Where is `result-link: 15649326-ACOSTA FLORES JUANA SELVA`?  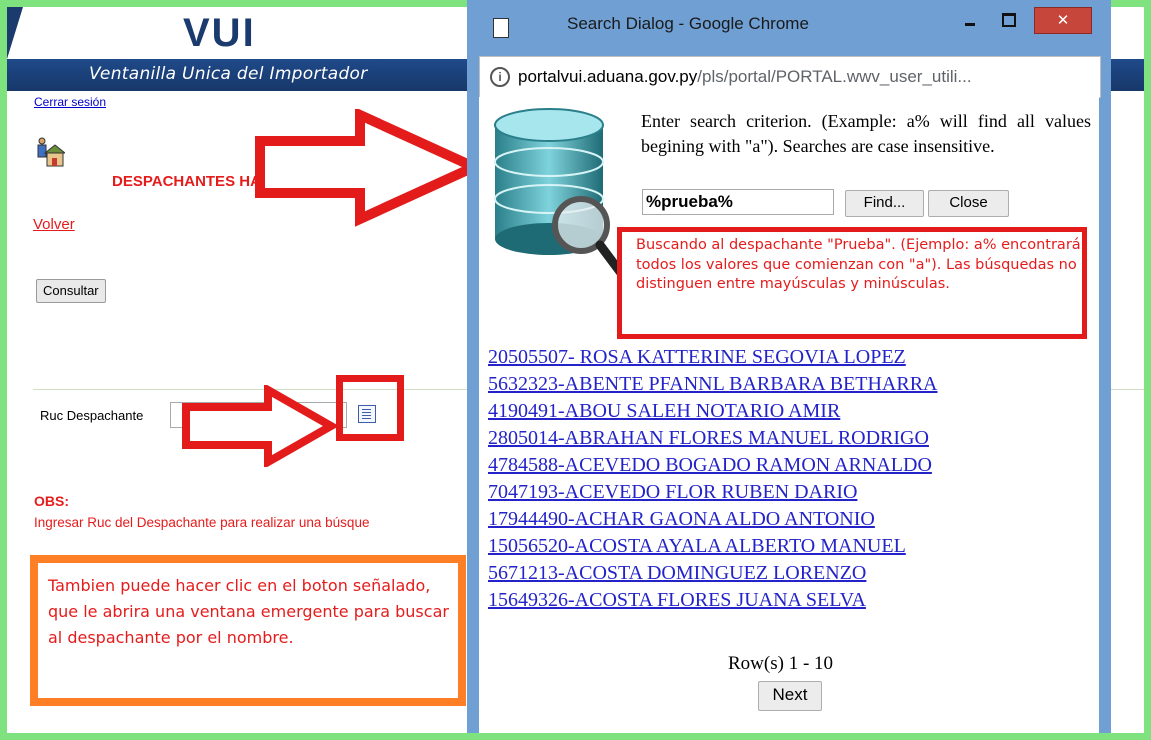
result-link: 15649326-ACOSTA FLORES JUANA SELVA is located at coordinates (712, 600).